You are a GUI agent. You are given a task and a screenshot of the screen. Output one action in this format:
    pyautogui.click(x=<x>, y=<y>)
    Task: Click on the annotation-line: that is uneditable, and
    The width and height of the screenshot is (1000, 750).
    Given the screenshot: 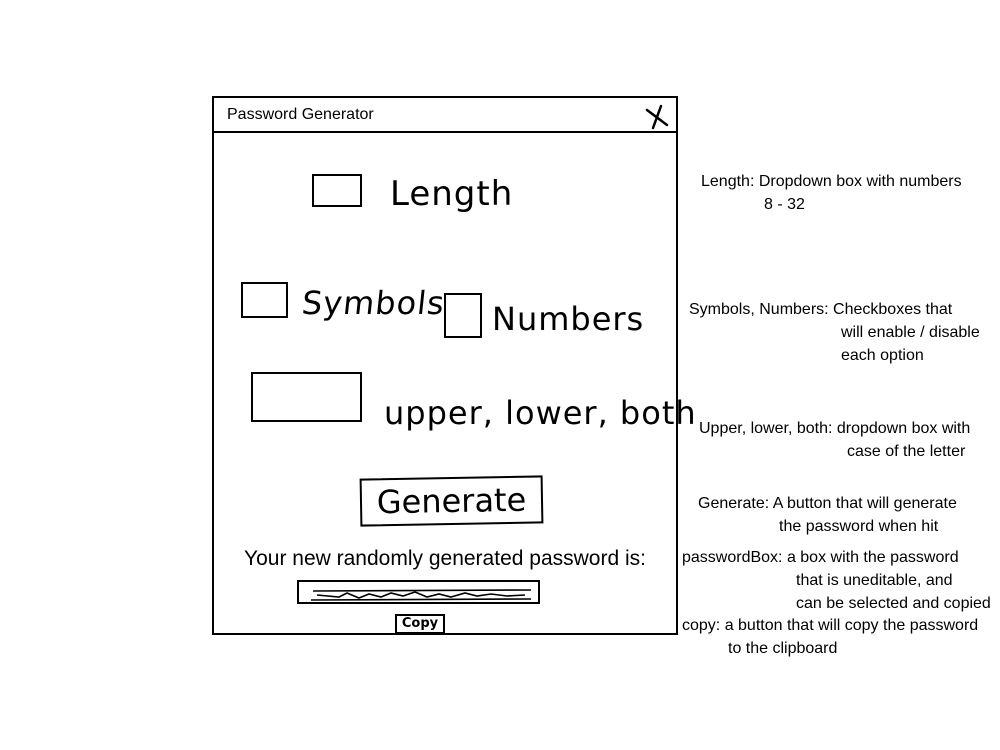 What is the action you would take?
    pyautogui.click(x=874, y=580)
    